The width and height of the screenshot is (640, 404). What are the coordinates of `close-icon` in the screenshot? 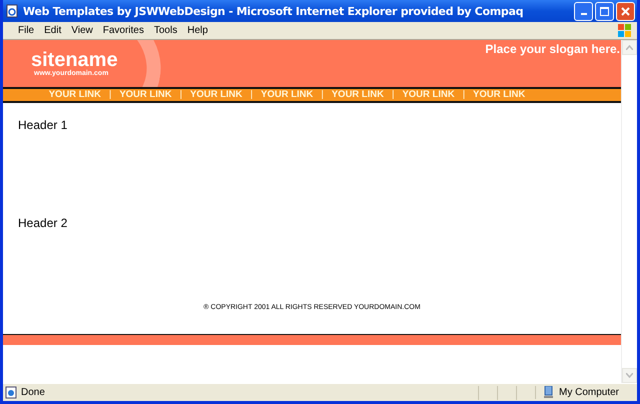 It's located at (625, 11).